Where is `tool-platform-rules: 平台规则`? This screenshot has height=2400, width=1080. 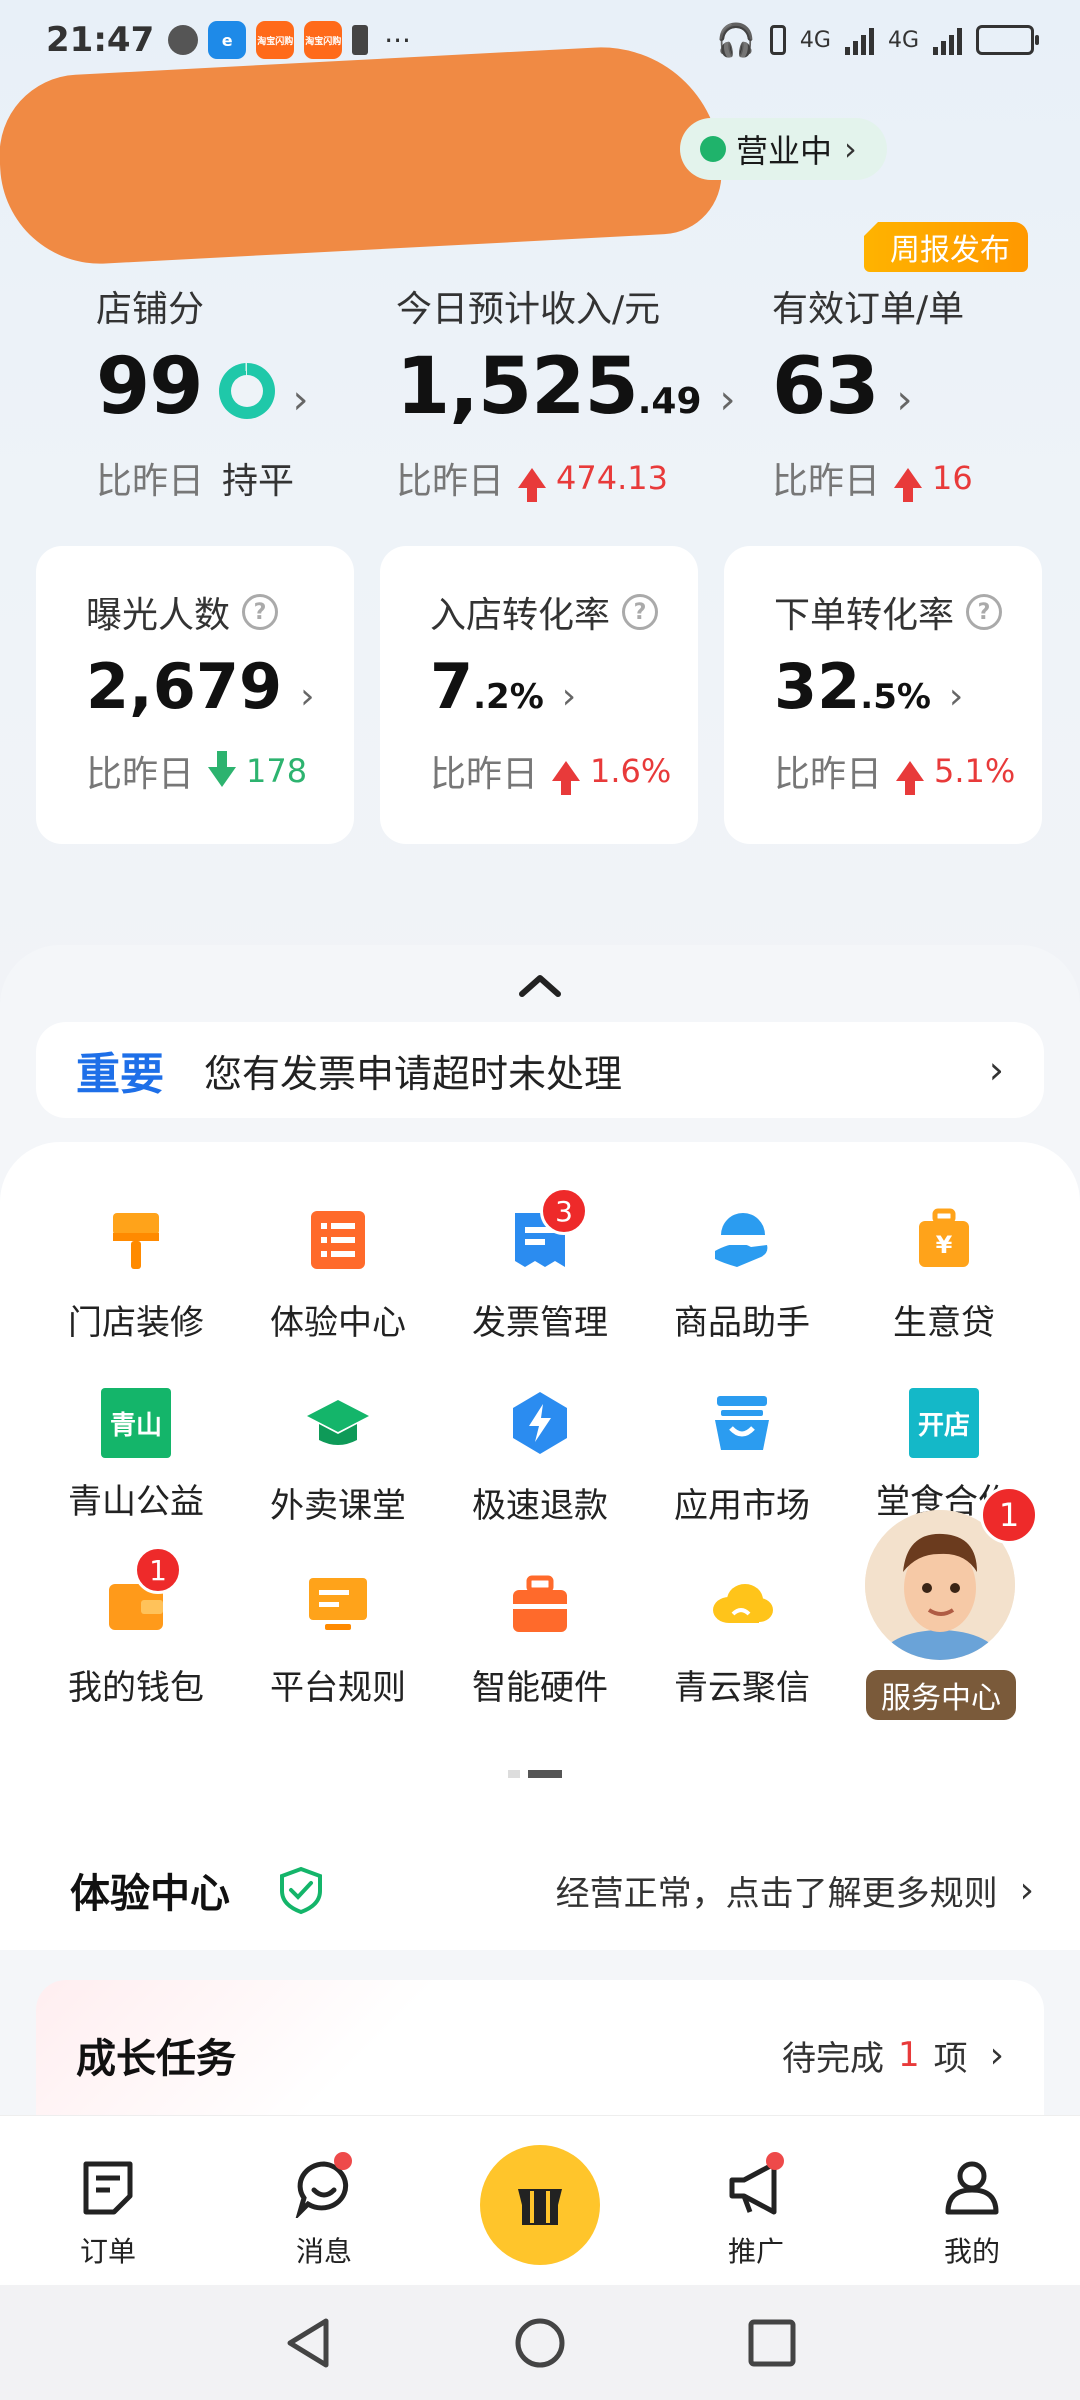
tool-platform-rules: 平台规则 is located at coordinates (338, 1639).